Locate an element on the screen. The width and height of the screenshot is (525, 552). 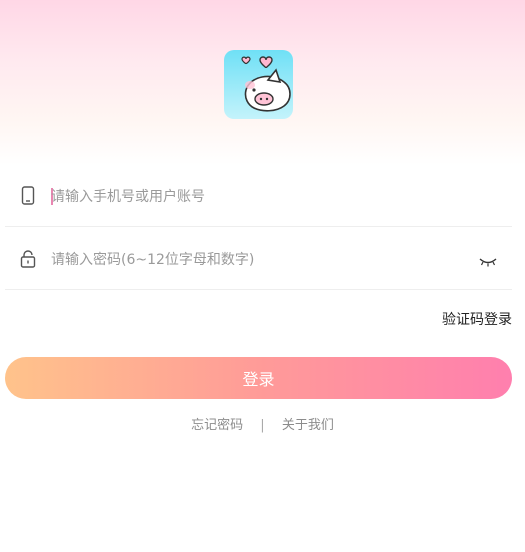
forgot-password-link: 忘记密码 is located at coordinates (217, 425).